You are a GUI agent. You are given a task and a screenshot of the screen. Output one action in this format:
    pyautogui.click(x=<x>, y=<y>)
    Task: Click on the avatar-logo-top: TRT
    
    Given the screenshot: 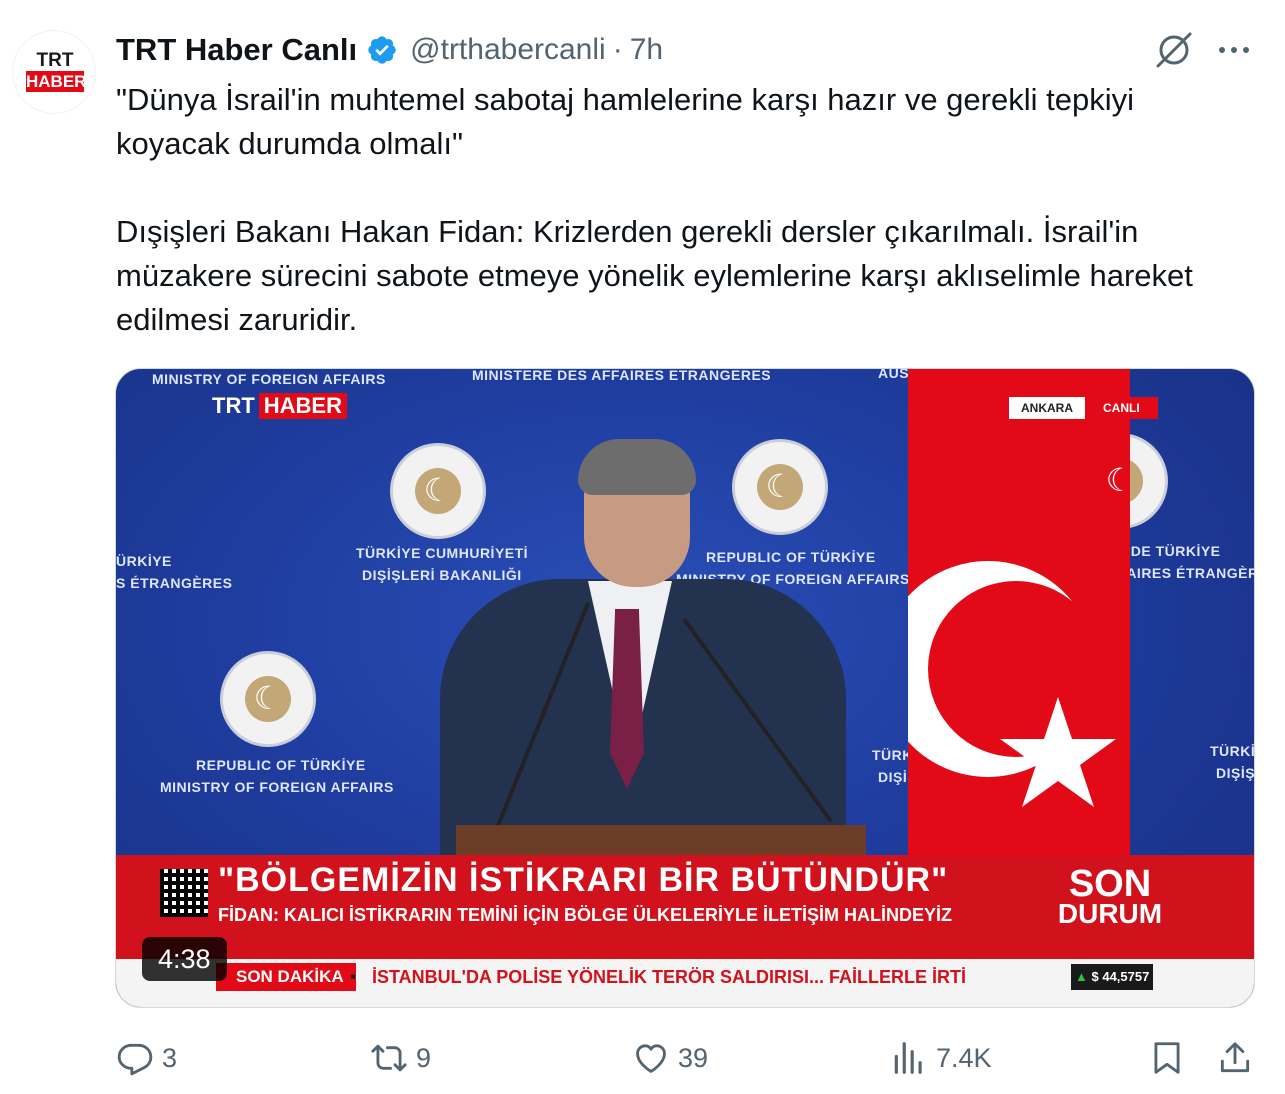 What is the action you would take?
    pyautogui.click(x=55, y=60)
    